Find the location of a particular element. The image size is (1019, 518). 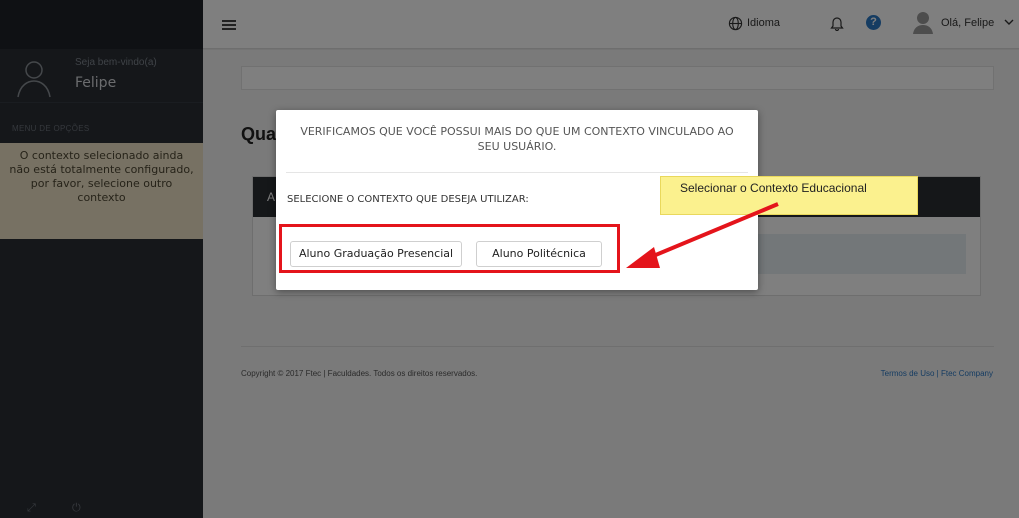

modal-divider is located at coordinates (517, 172).